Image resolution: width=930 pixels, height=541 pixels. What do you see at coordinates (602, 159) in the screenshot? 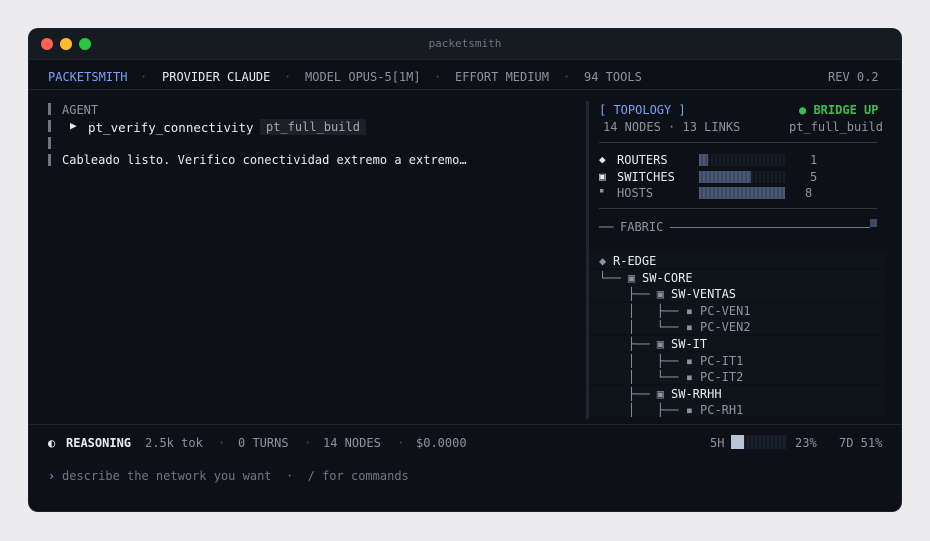
I see `routers-glyph-icon: ◆` at bounding box center [602, 159].